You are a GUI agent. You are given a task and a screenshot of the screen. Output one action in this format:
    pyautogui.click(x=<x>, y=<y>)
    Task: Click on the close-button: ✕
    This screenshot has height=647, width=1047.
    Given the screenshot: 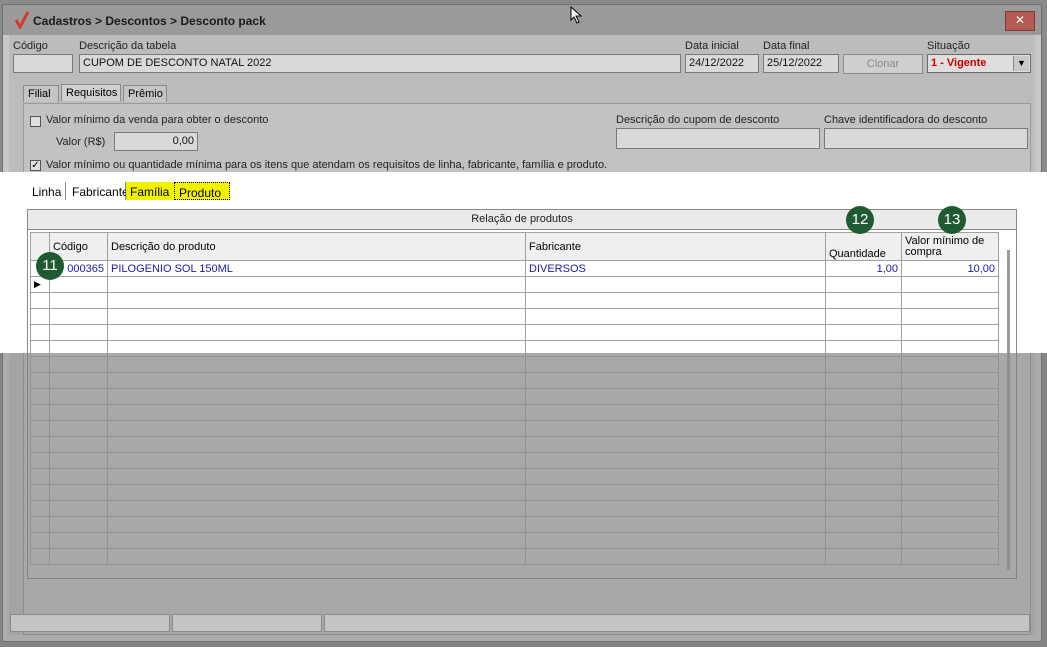 What is the action you would take?
    pyautogui.click(x=1020, y=21)
    